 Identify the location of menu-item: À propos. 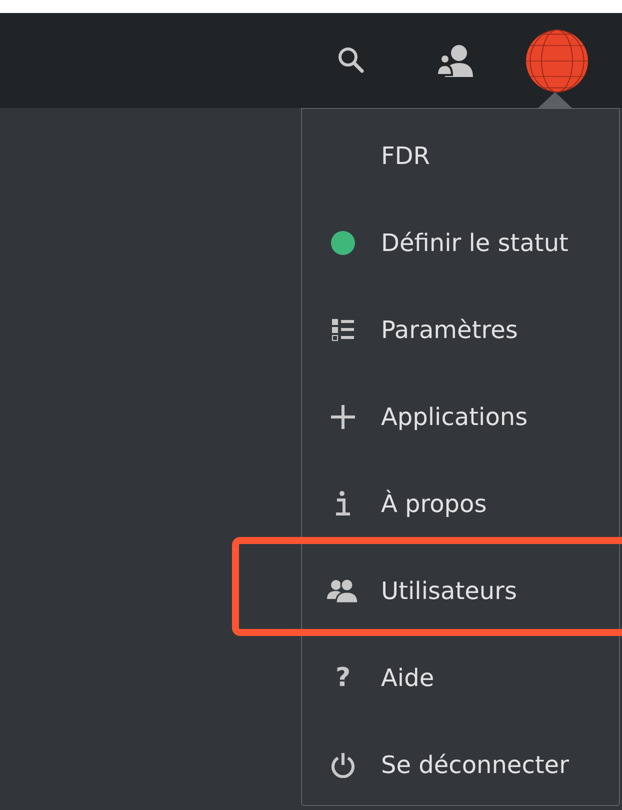
(434, 504).